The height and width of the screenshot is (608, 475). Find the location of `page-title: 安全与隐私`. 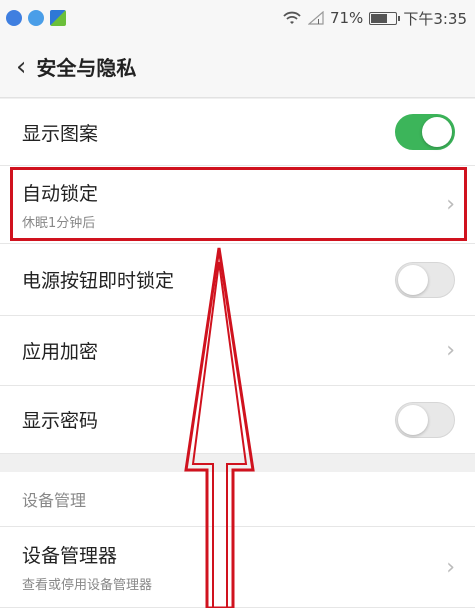

page-title: 安全与隐私 is located at coordinates (86, 68).